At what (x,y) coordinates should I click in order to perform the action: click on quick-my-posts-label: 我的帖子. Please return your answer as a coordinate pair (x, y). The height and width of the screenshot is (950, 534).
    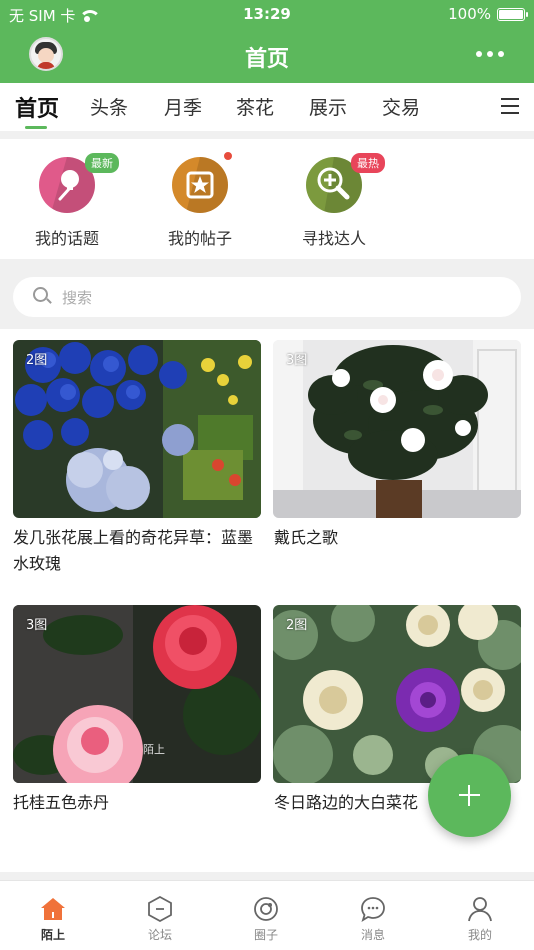
    Looking at the image, I should click on (199, 238).